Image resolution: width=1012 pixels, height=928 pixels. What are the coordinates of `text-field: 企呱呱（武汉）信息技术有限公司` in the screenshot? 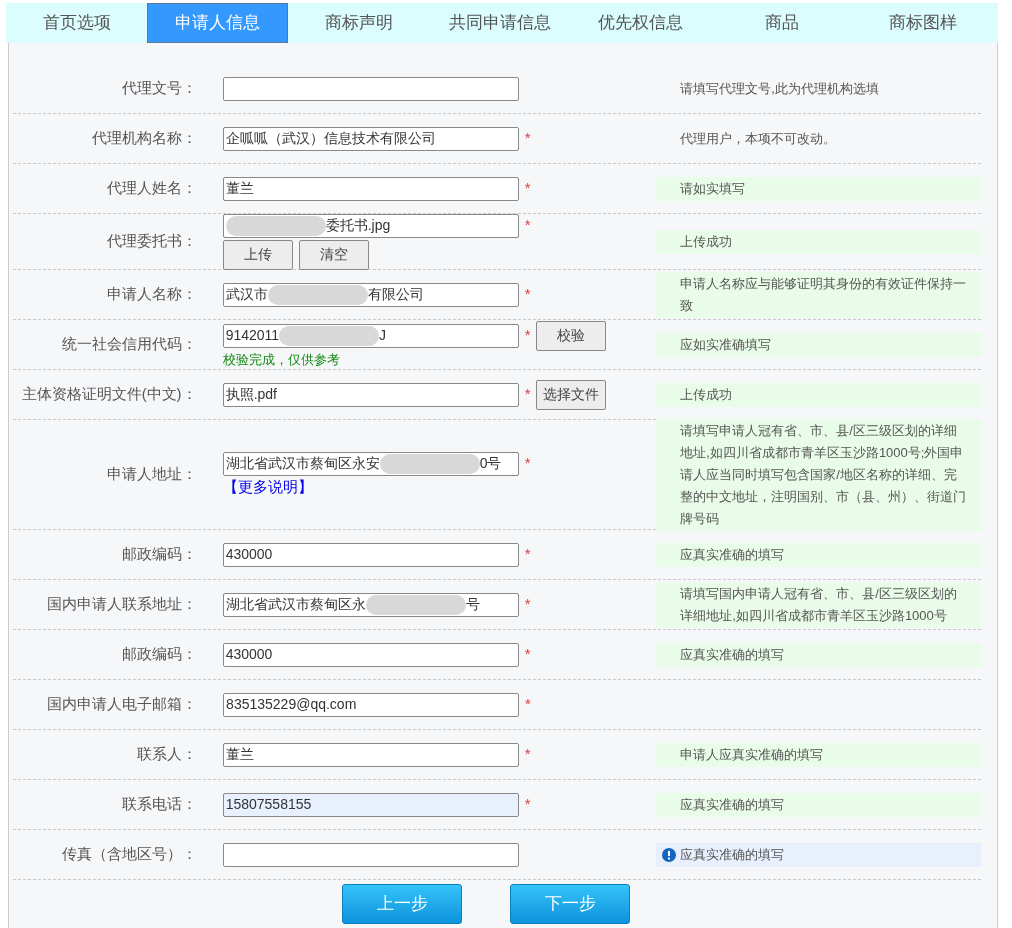 It's located at (370, 138).